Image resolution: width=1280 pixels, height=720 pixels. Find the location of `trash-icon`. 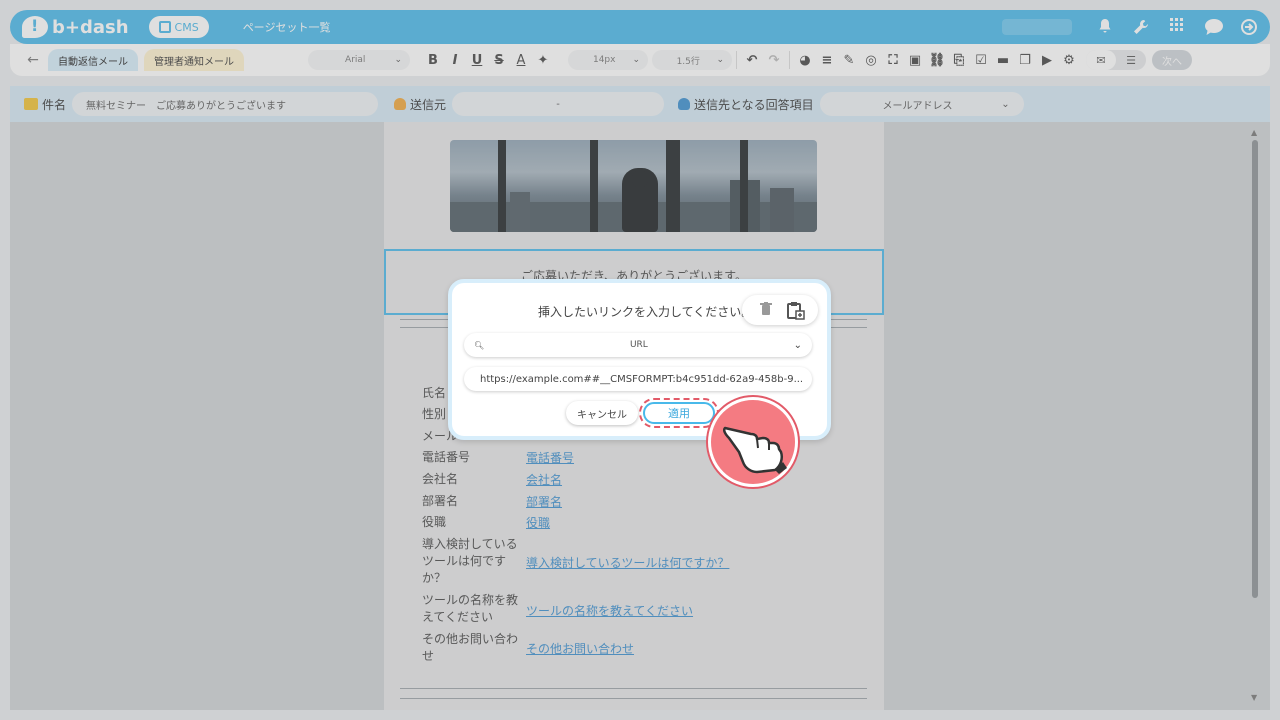

trash-icon is located at coordinates (766, 310).